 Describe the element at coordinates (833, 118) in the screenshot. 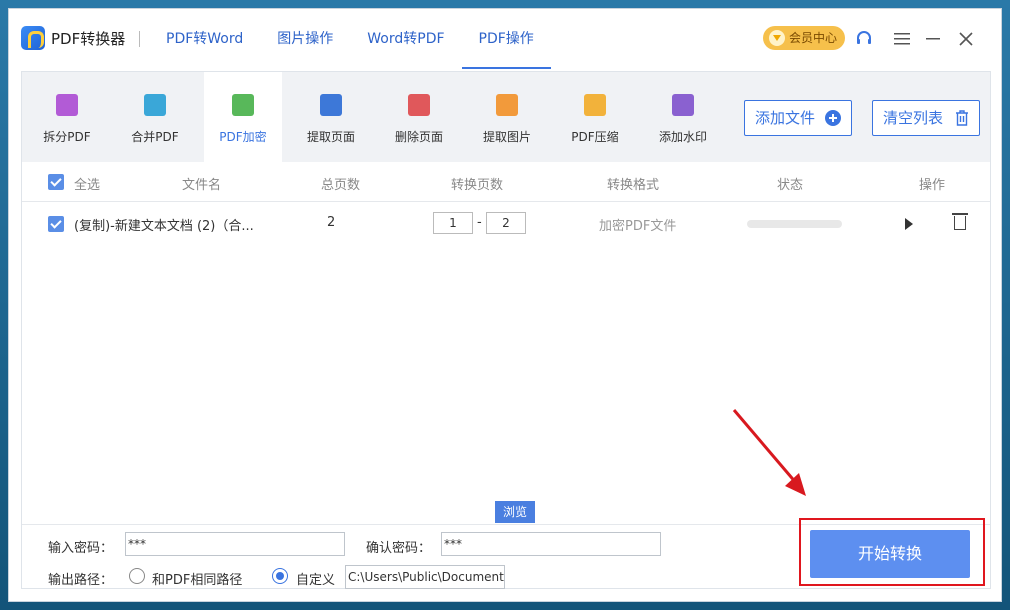

I see `plus-circle-icon` at that location.